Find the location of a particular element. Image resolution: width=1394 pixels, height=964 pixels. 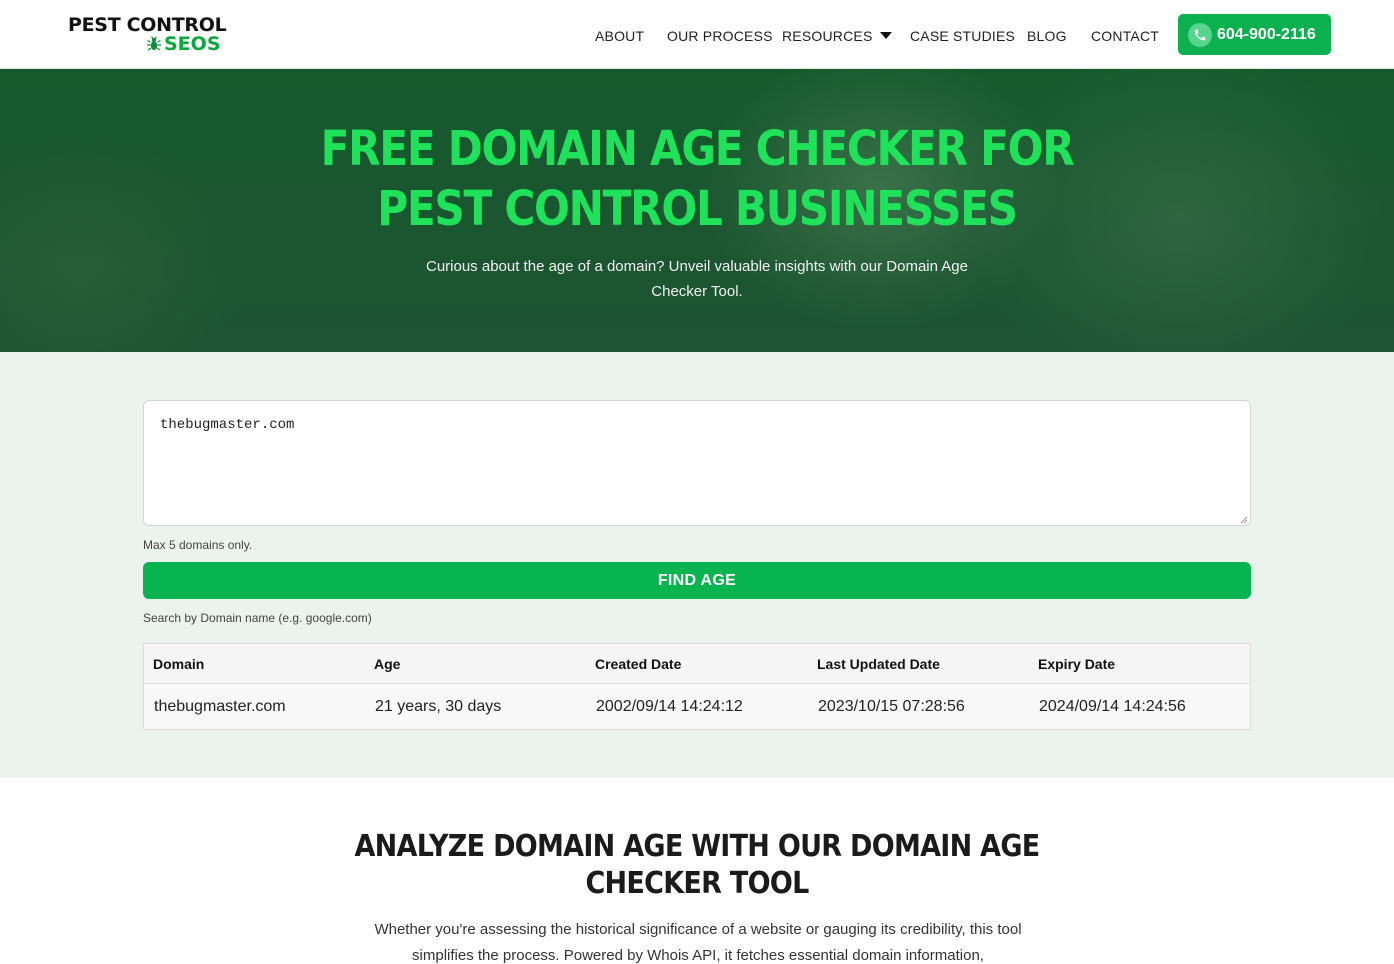

nav-resources-label: RESOURCES is located at coordinates (827, 36).